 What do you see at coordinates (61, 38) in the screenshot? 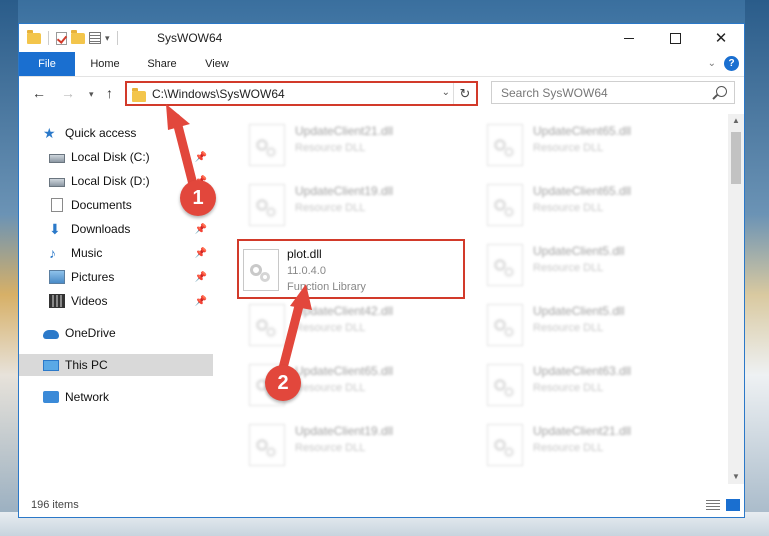
I see `properties-check-icon` at bounding box center [61, 38].